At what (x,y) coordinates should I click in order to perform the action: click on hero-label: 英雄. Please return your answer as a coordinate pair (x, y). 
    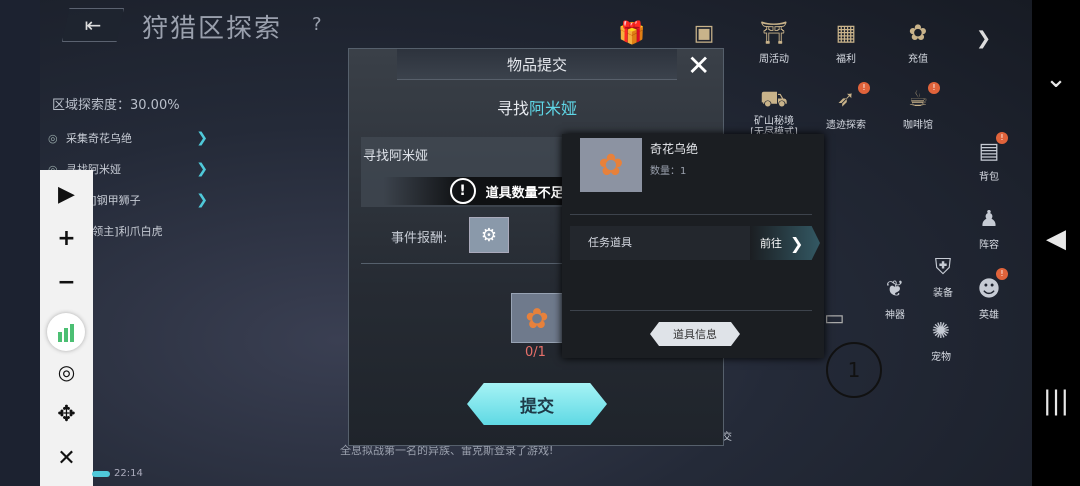
    Looking at the image, I should click on (989, 315).